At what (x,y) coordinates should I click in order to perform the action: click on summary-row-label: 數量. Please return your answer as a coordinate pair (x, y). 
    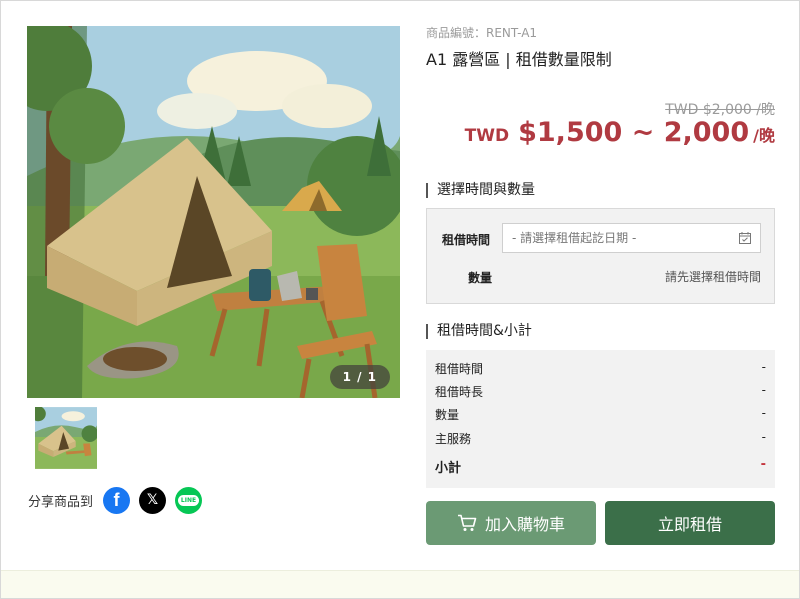
    Looking at the image, I should click on (447, 415).